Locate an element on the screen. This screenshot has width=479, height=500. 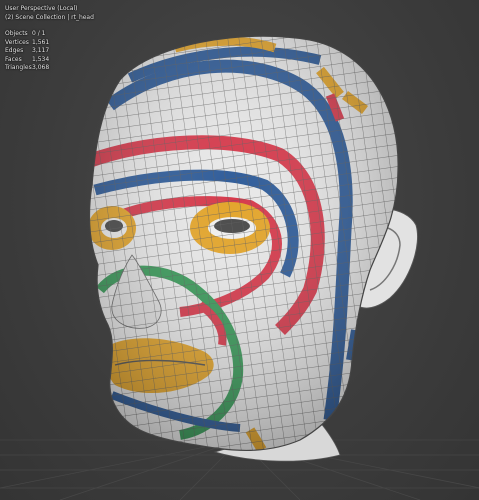
stat-label: Faces is located at coordinates (13, 59).